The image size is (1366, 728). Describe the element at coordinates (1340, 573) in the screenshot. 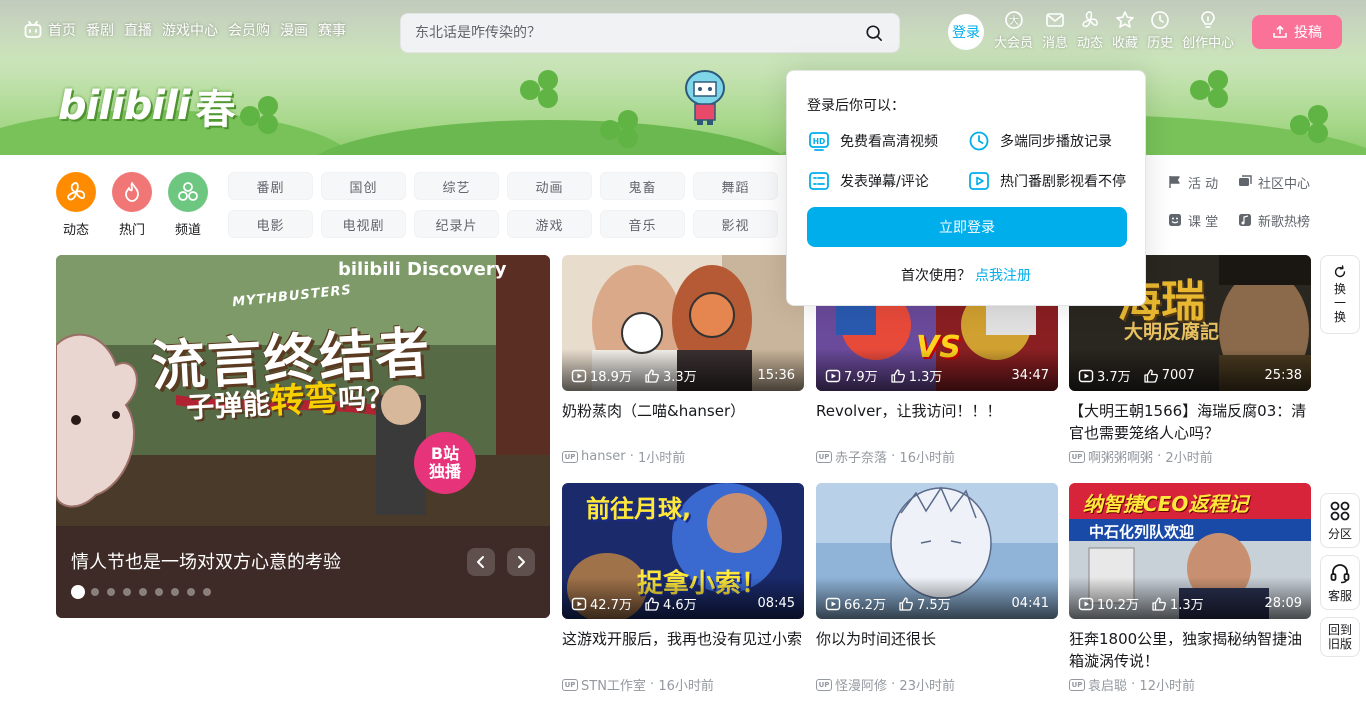

I see `headset-icon` at that location.